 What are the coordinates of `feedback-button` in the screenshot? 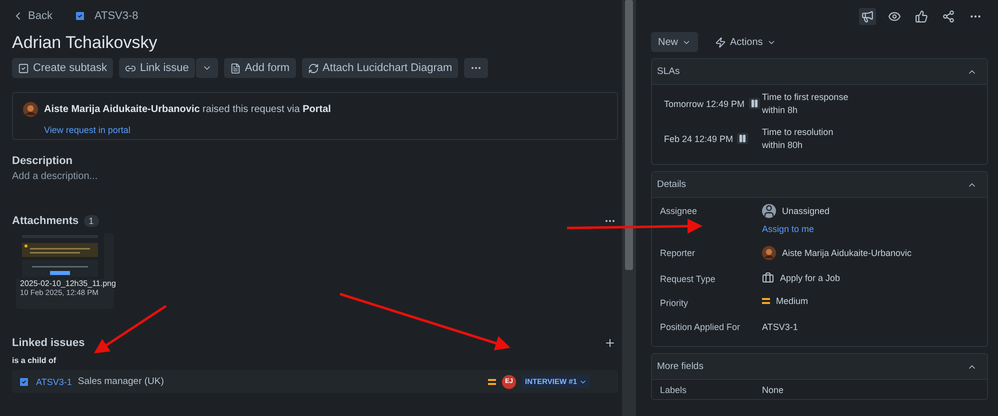 It's located at (867, 16).